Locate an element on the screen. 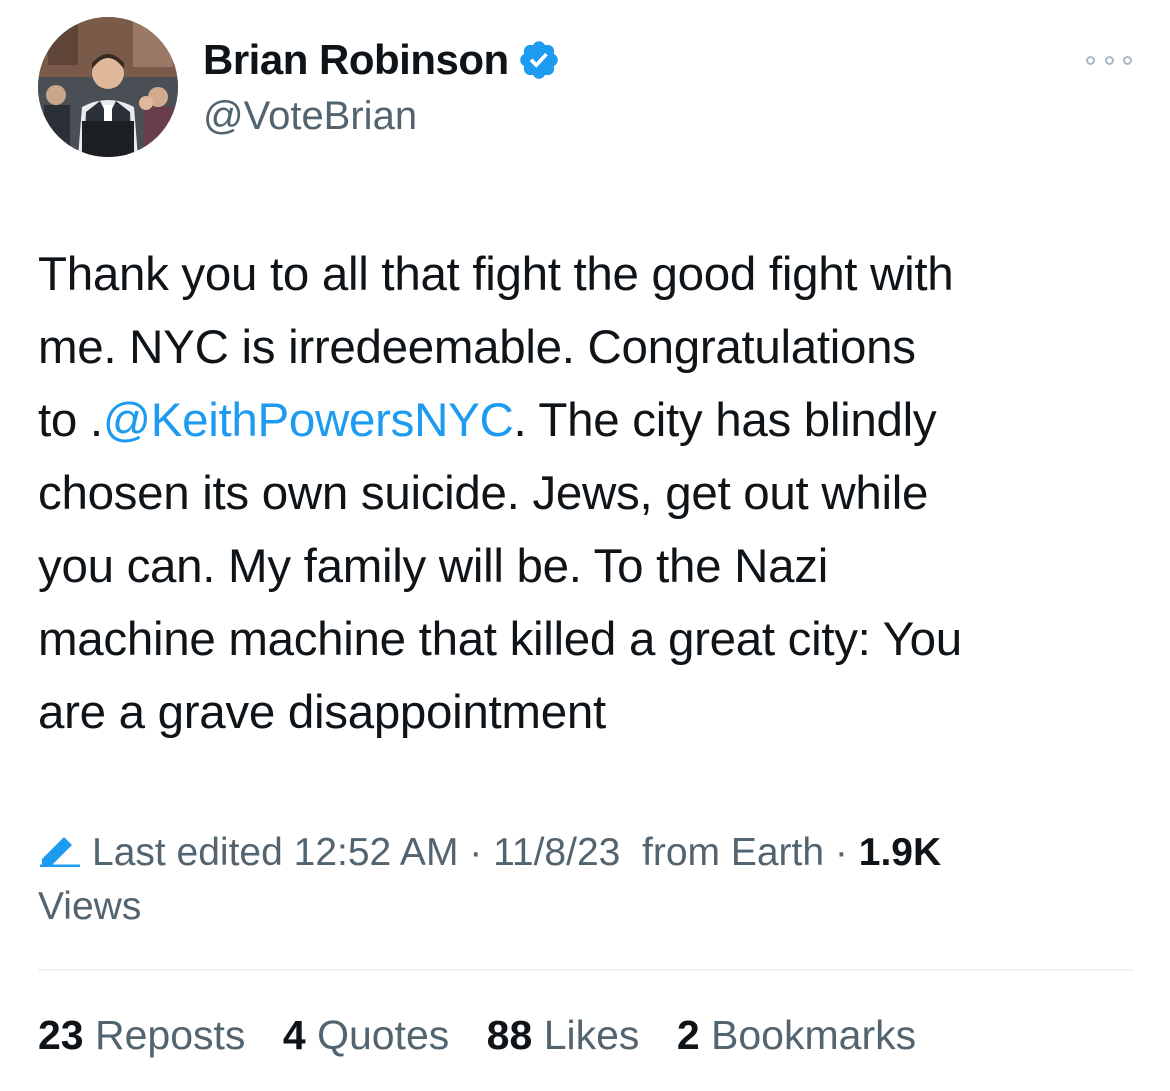  tweet-date: 11/8/23 is located at coordinates (556, 852).